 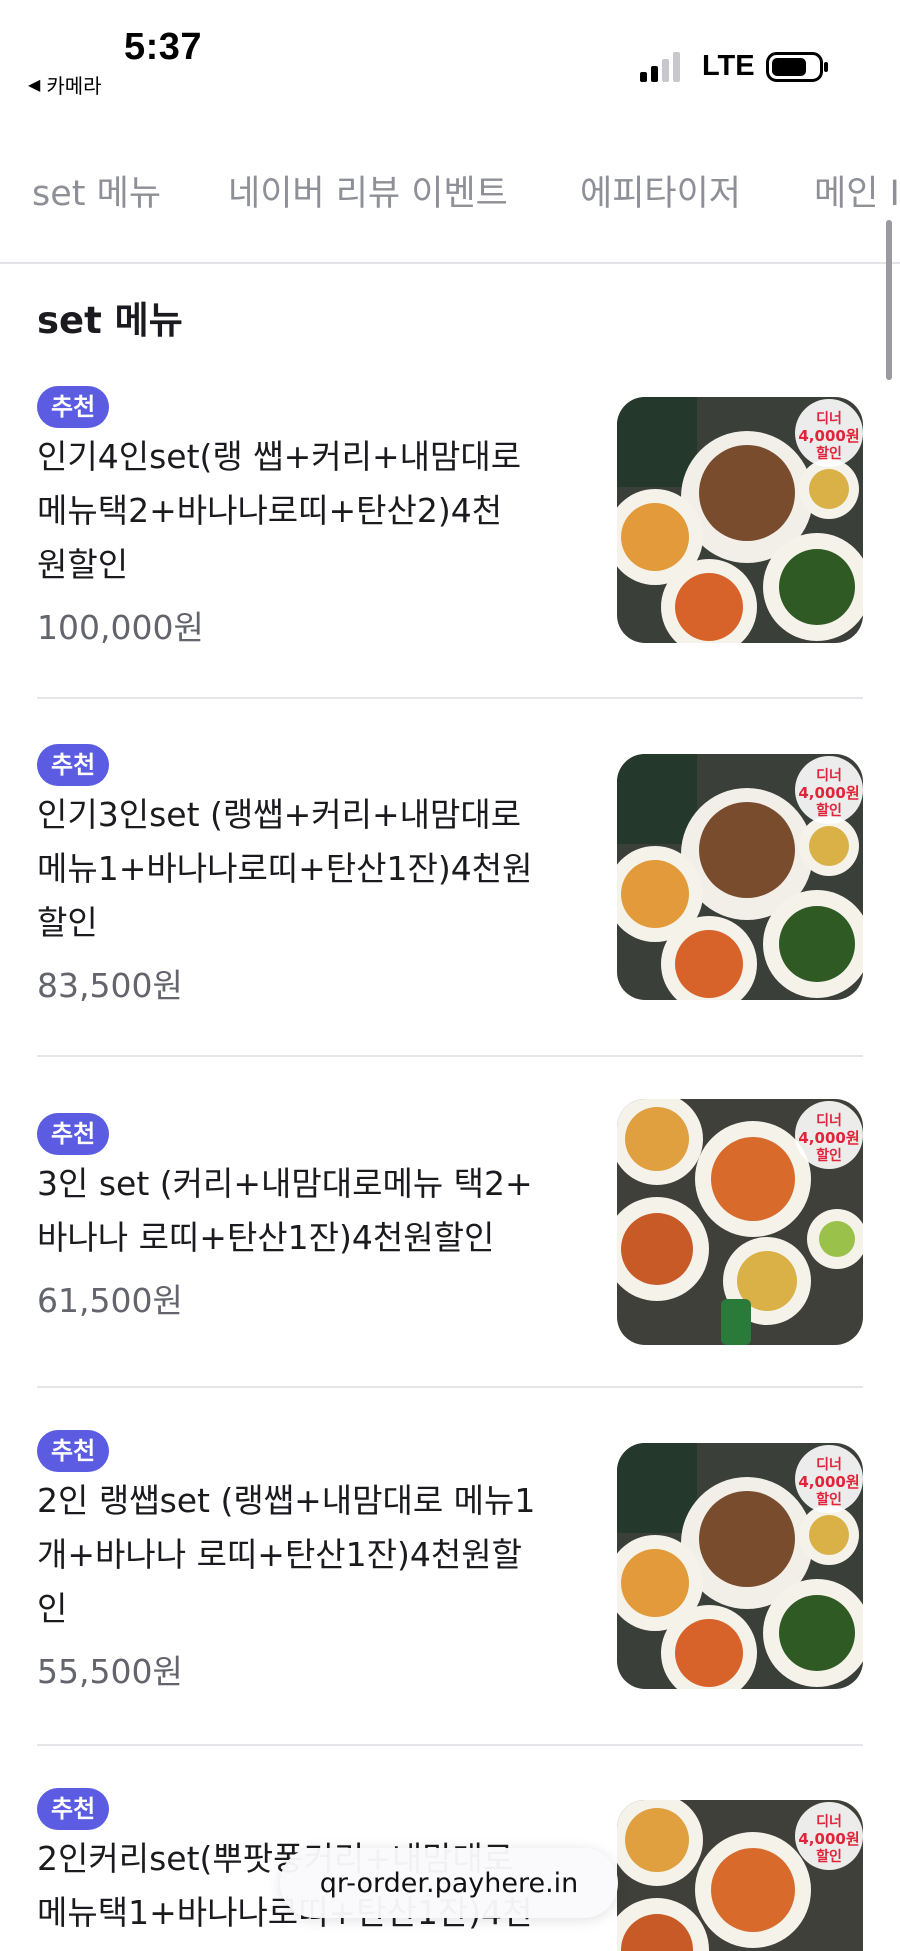 I want to click on menu-item-price: 55,500원, so click(x=110, y=1671).